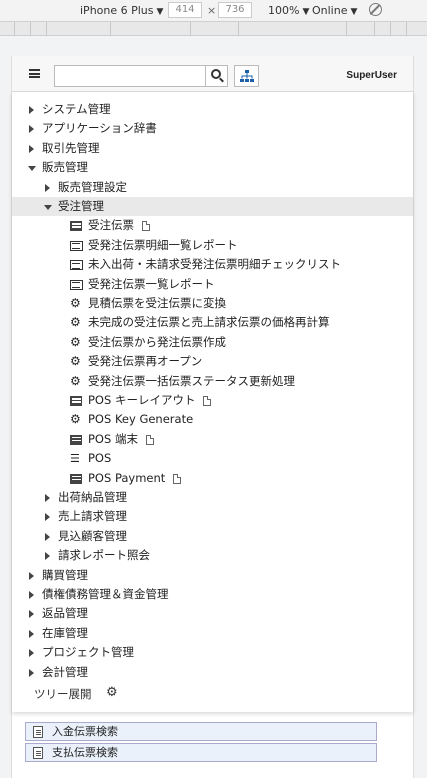 The image size is (427, 778). What do you see at coordinates (212, 497) in the screenshot?
I see `tree-folder: 出荷納品管理` at bounding box center [212, 497].